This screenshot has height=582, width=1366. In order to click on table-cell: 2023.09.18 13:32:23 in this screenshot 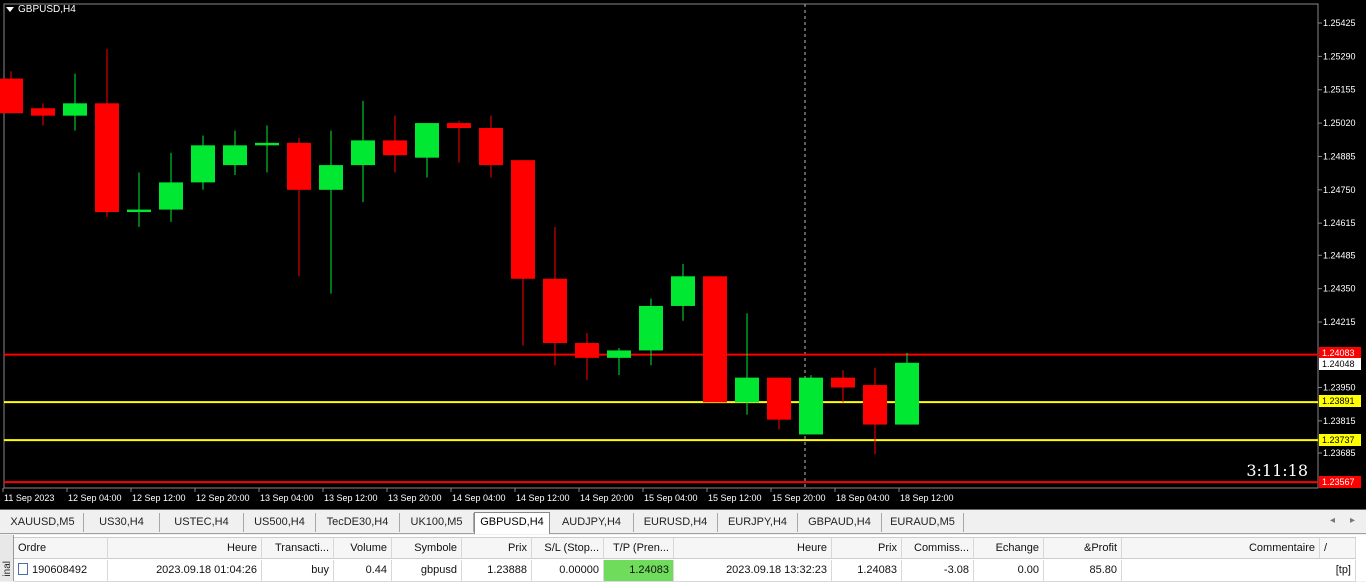, I will do `click(753, 570)`.